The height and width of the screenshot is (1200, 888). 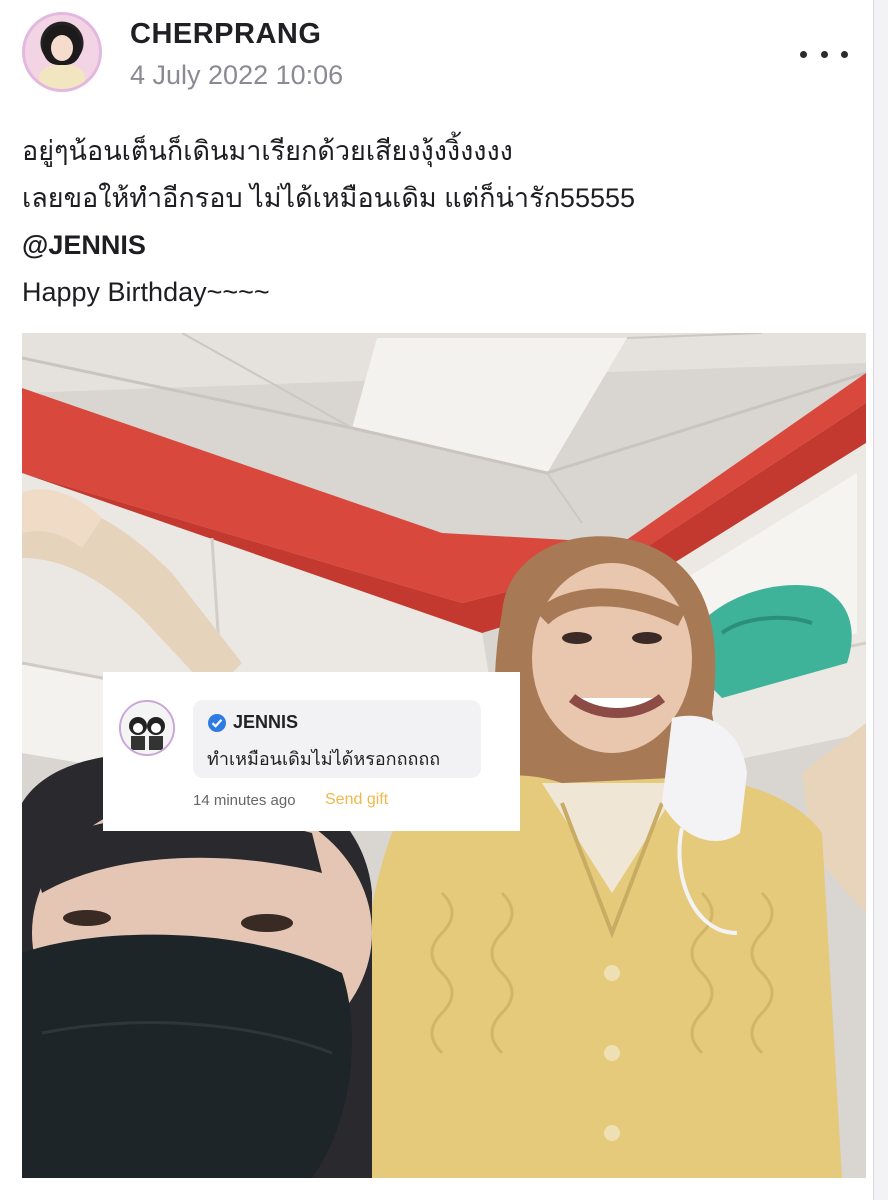 What do you see at coordinates (881, 600) in the screenshot?
I see `scrollbar` at bounding box center [881, 600].